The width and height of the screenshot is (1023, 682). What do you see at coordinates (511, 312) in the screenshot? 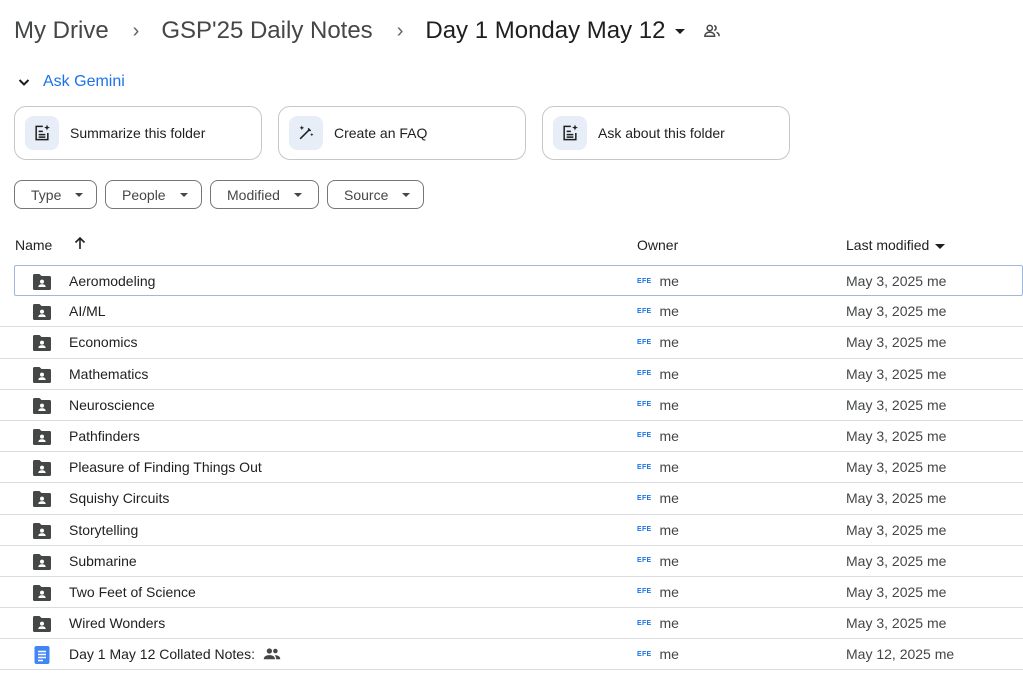
I see `table-row: AI/ML EFE me May 3, 2025 me` at bounding box center [511, 312].